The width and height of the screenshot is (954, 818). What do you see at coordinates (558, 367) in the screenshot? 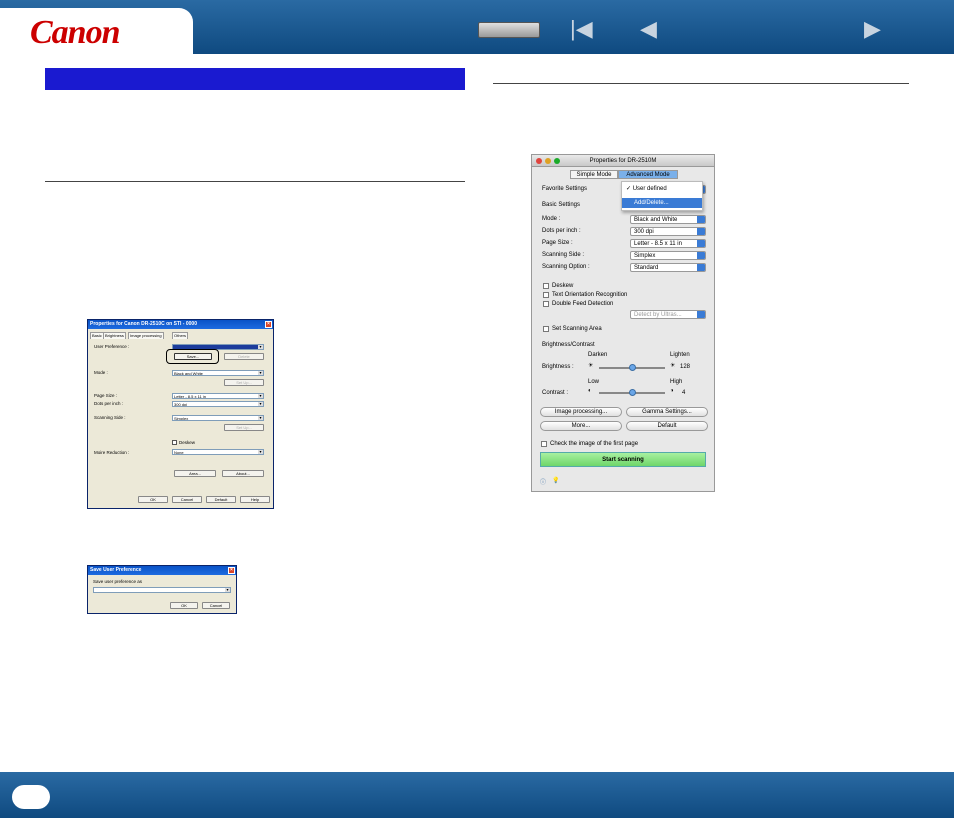
I see `brightness-label: Brightness :` at bounding box center [558, 367].